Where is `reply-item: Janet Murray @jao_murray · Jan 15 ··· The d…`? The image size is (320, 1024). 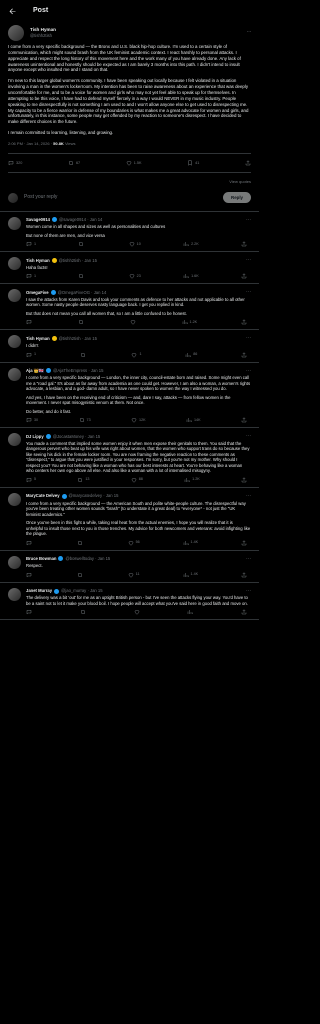
reply-item: Janet Murray @jao_murray · Jan 15 ··· The d… is located at coordinates (129, 602).